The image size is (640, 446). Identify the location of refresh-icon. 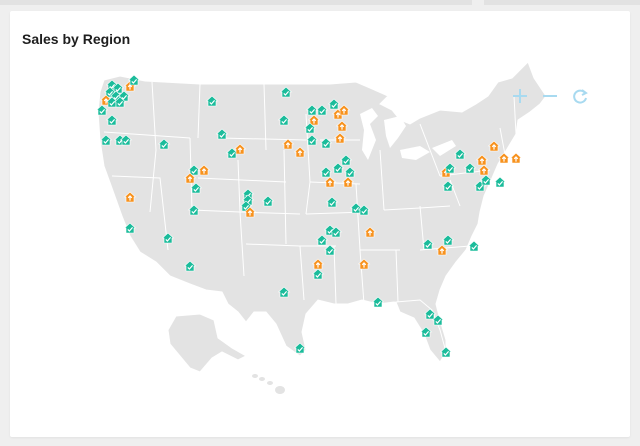
(580, 96).